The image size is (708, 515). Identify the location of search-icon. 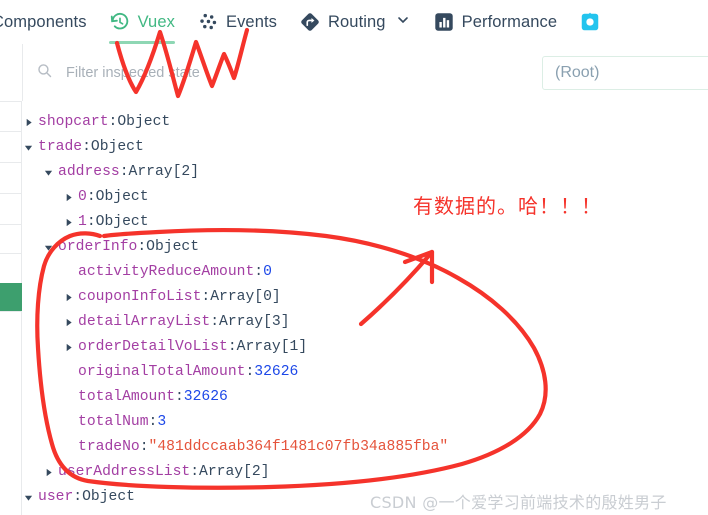
(44, 73).